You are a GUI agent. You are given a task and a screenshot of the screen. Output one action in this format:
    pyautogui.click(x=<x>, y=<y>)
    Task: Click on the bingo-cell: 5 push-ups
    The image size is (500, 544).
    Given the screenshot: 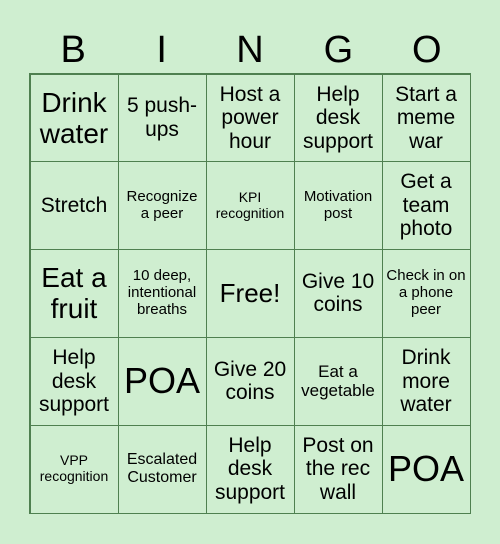 What is the action you would take?
    pyautogui.click(x=162, y=118)
    